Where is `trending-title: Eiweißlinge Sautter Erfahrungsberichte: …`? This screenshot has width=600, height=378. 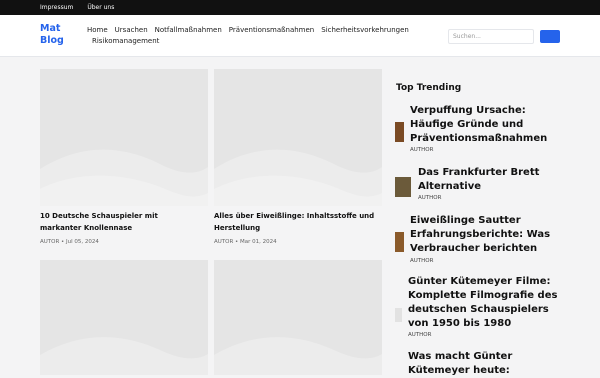
trending-title: Eiweißlinge Sautter Erfahrungsberichte: … is located at coordinates (485, 235).